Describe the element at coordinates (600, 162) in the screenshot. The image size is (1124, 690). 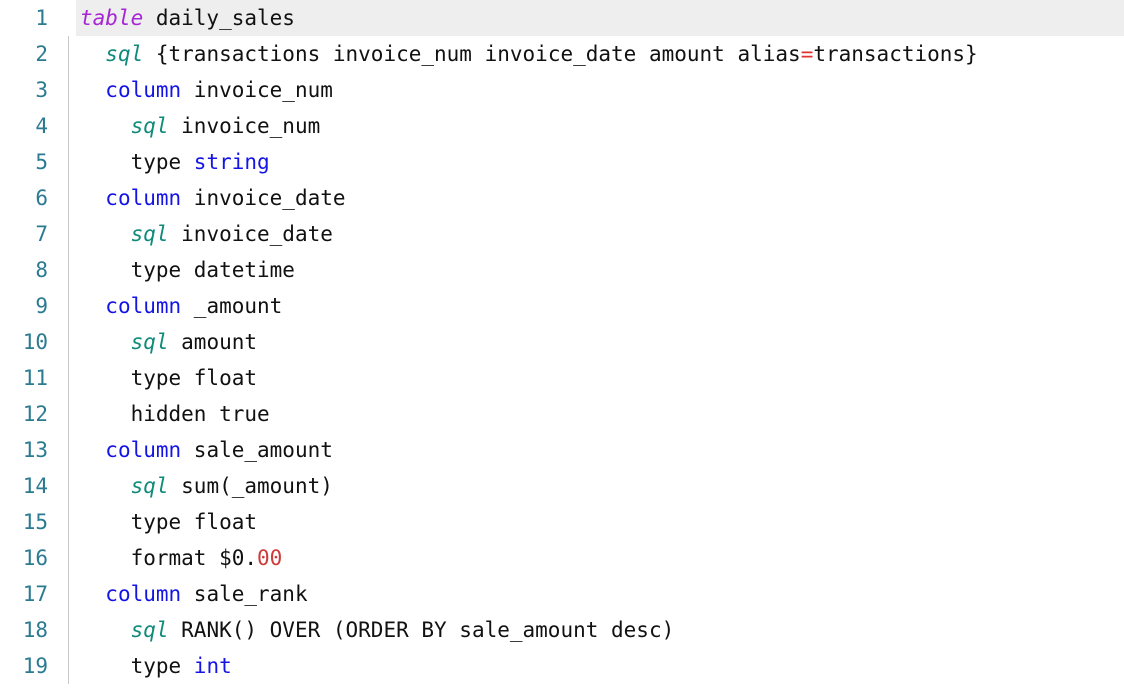
I see `line-content-wrapper: type string` at that location.